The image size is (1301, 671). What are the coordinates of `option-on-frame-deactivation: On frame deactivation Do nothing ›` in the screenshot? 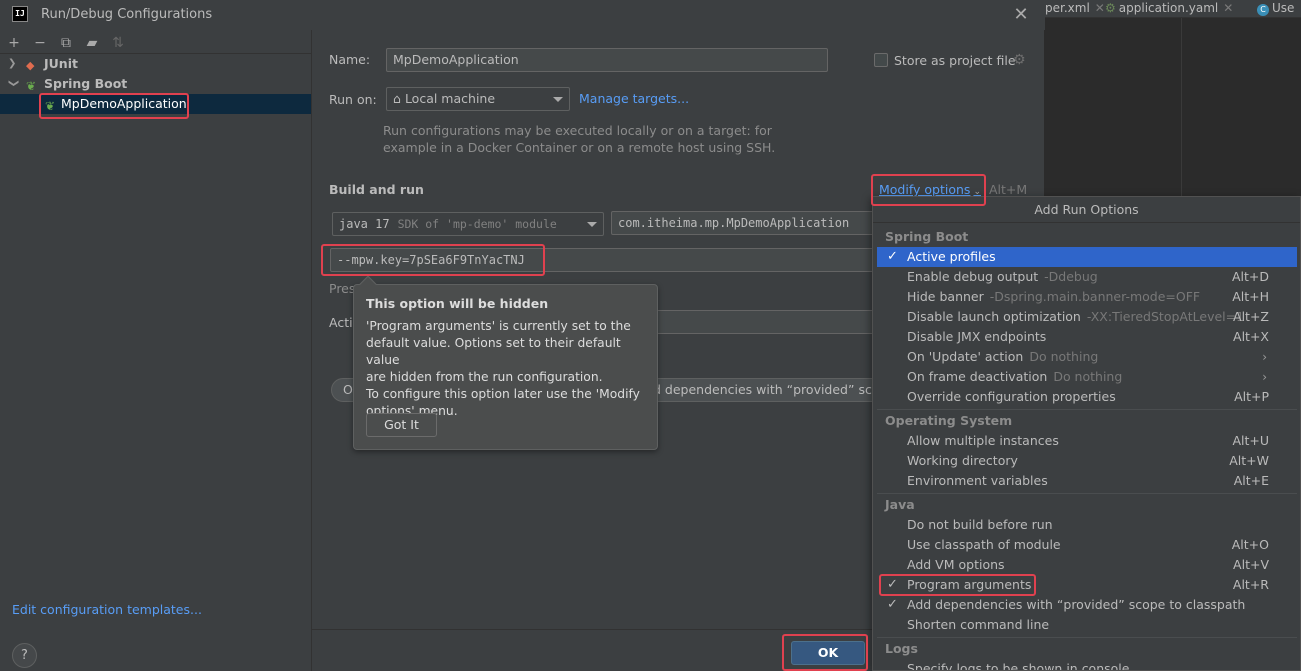 It's located at (1087, 377).